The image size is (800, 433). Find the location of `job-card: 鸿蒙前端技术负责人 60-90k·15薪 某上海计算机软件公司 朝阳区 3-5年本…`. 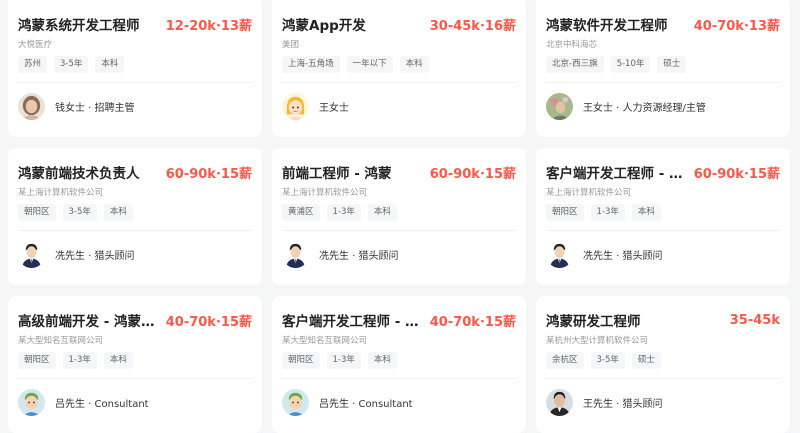

job-card: 鸿蒙前端技术负责人 60-90k·15薪 某上海计算机软件公司 朝阳区 3-5年本… is located at coordinates (135, 216).